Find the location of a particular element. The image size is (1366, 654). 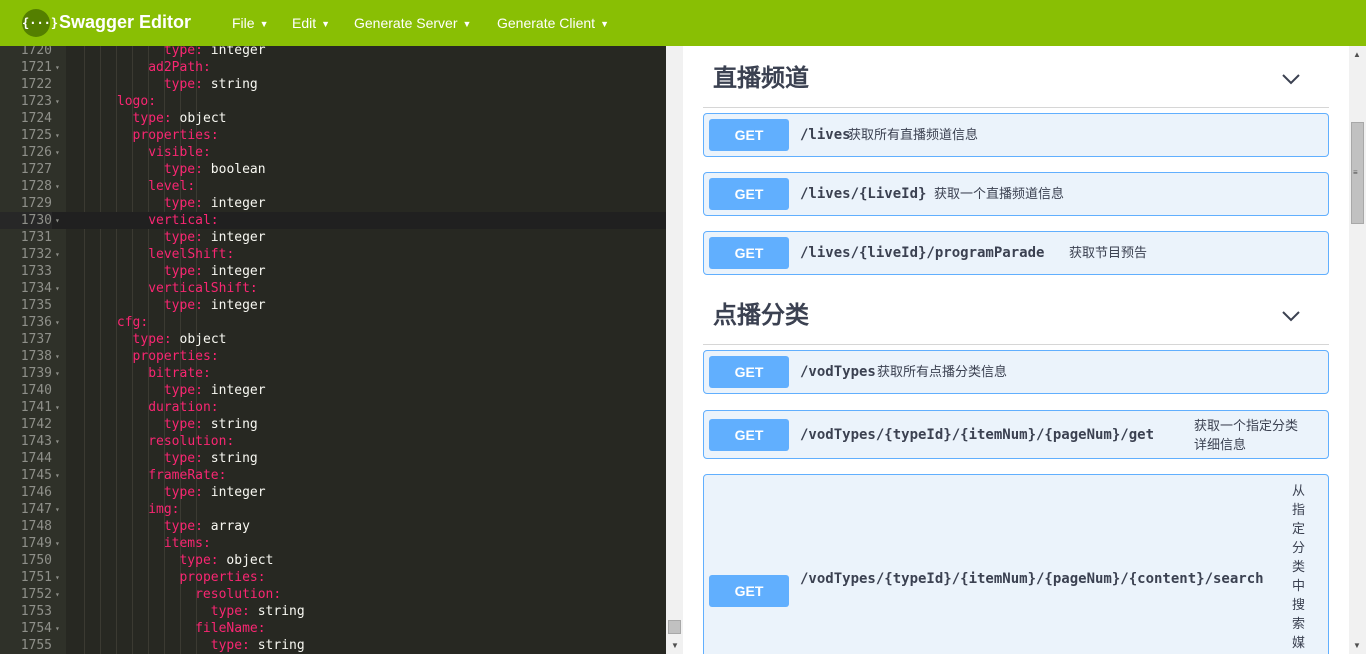

code-line: 1724 type: object is located at coordinates (333, 118).